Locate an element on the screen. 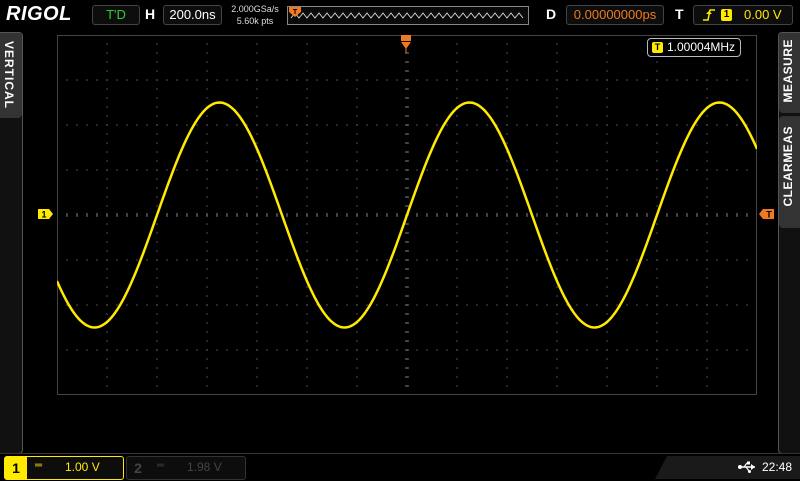 This screenshot has height=481, width=800. memory-position-bar: T is located at coordinates (408, 15).